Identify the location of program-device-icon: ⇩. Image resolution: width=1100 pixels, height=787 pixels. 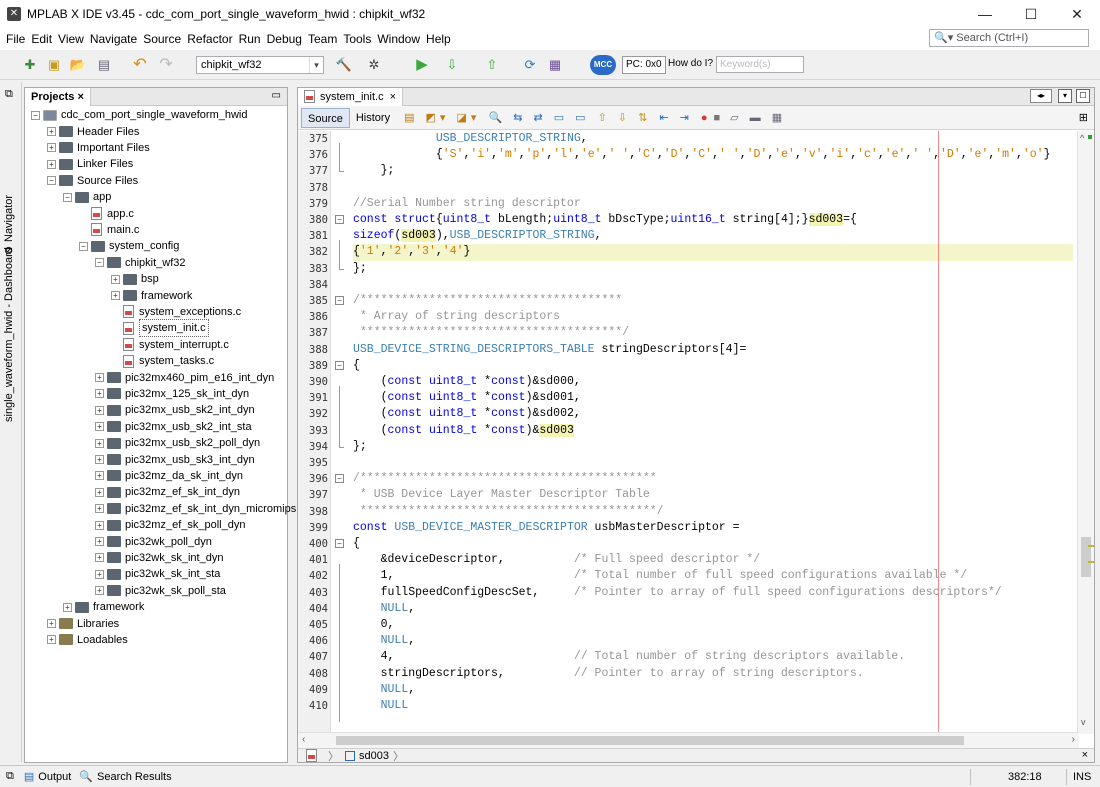
(452, 65).